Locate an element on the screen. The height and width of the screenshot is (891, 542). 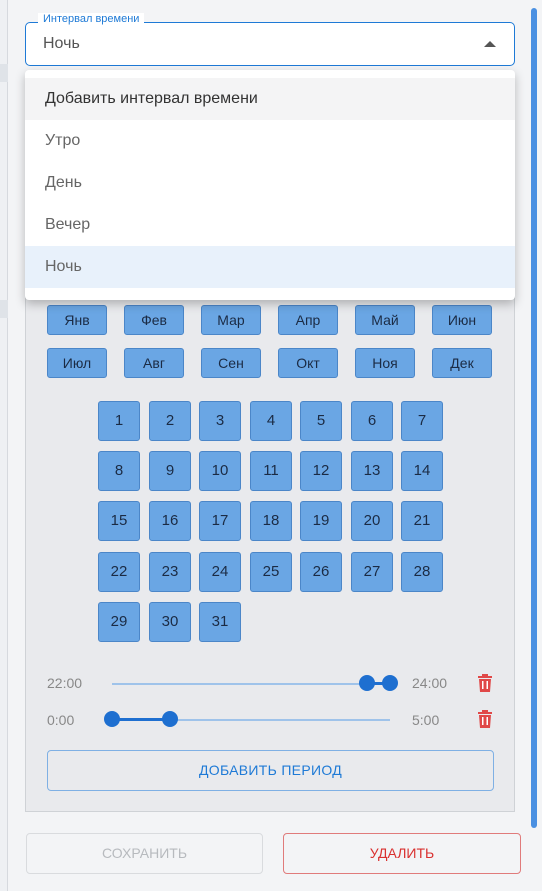
day-chip: 12 is located at coordinates (321, 471).